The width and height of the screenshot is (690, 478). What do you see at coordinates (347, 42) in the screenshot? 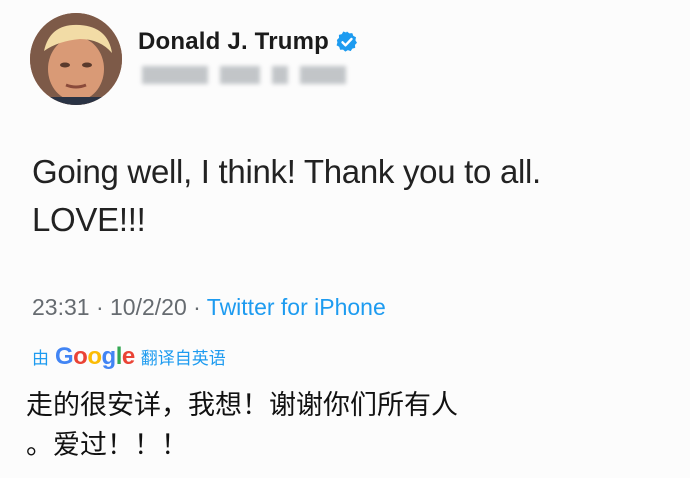
I see `verified-badge-icon` at bounding box center [347, 42].